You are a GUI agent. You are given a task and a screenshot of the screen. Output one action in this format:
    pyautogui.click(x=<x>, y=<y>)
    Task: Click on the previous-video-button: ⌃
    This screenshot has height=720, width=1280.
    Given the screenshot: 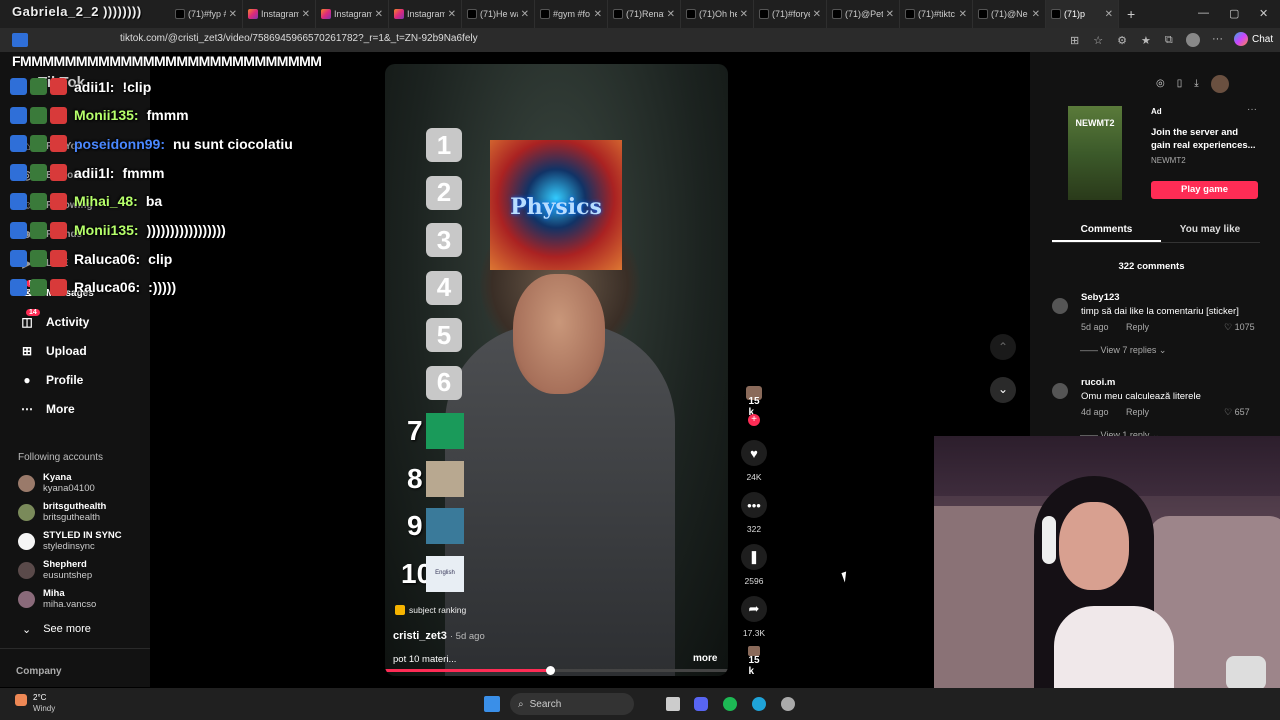 What is the action you would take?
    pyautogui.click(x=1003, y=347)
    